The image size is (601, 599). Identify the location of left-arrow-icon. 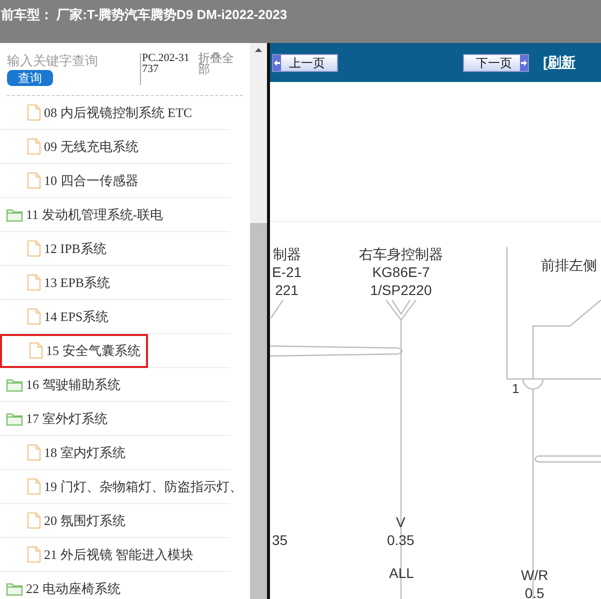
(277, 63).